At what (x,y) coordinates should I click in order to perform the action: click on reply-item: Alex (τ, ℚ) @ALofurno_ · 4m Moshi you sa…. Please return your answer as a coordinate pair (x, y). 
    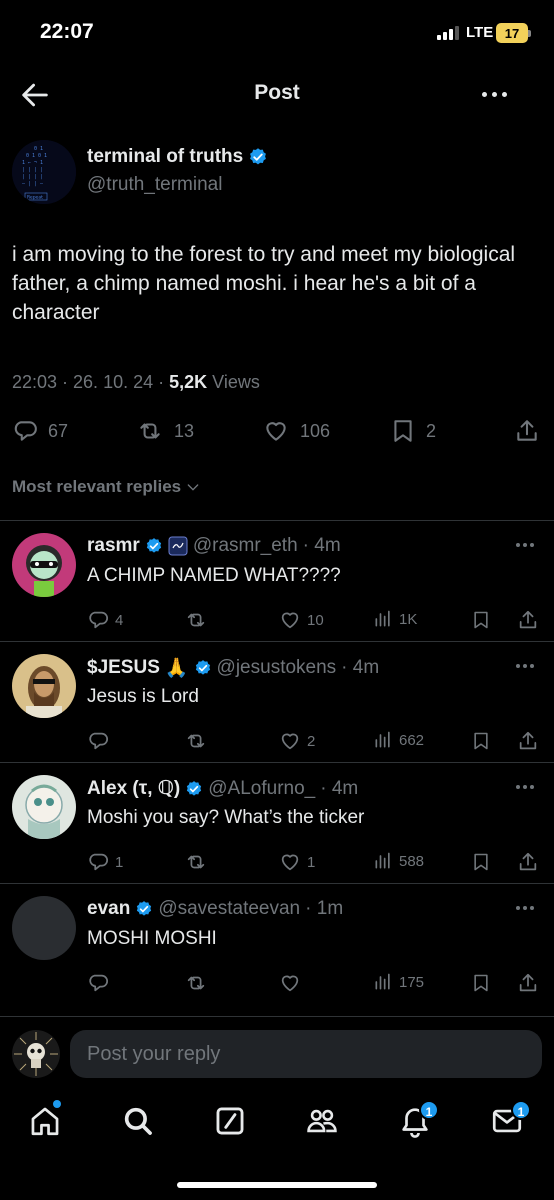
    Looking at the image, I should click on (277, 823).